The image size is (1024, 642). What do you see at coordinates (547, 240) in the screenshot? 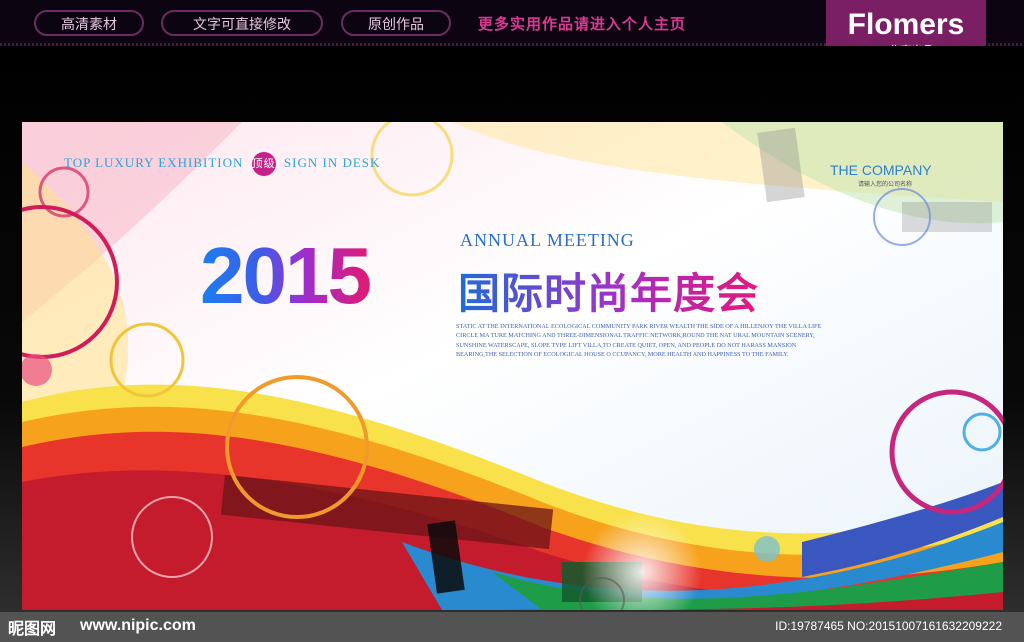
I see `annual-meeting-label: ANNUAL MEETING` at bounding box center [547, 240].